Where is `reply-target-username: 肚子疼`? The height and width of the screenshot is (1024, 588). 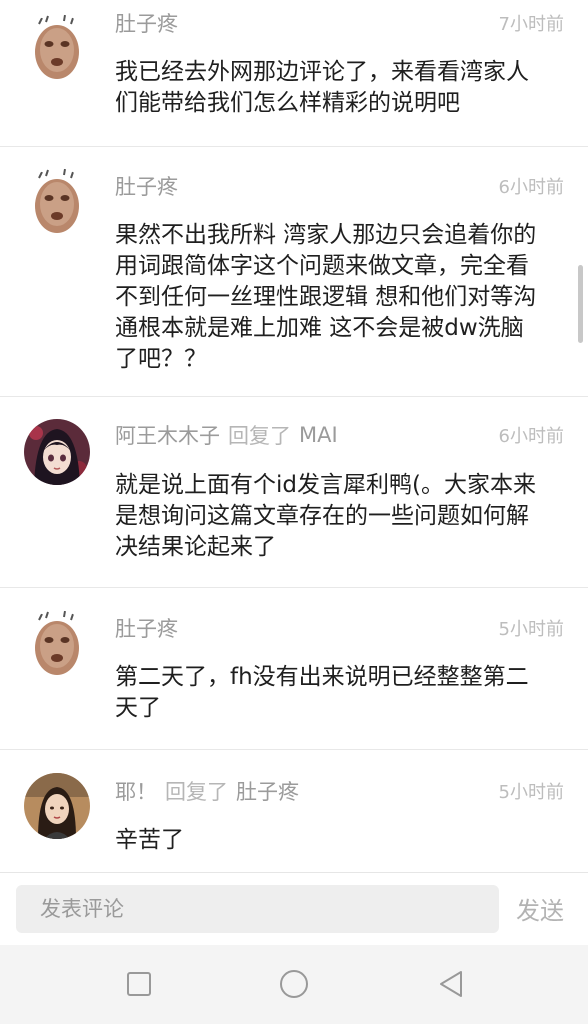
reply-target-username: 肚子疼 is located at coordinates (267, 791).